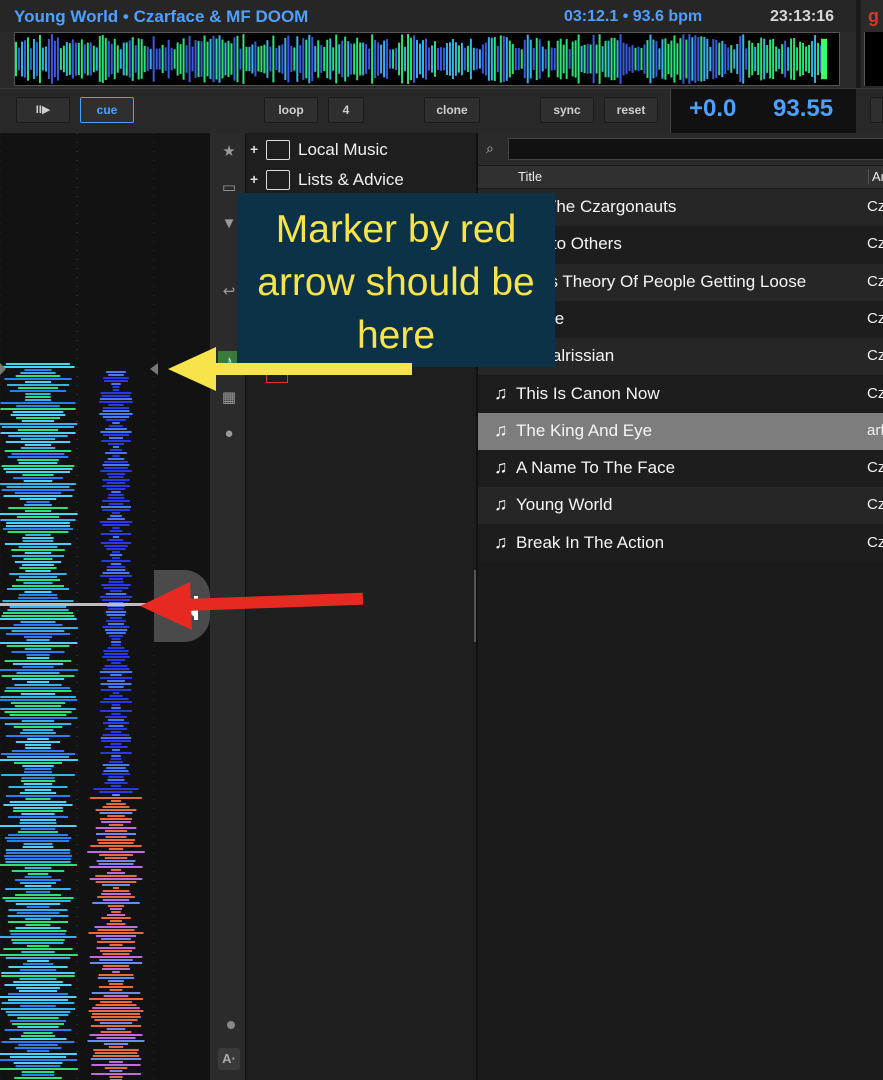 This screenshot has width=883, height=1080. What do you see at coordinates (680, 506) in the screenshot?
I see `track-row: ♫ Young World Cz` at bounding box center [680, 506].